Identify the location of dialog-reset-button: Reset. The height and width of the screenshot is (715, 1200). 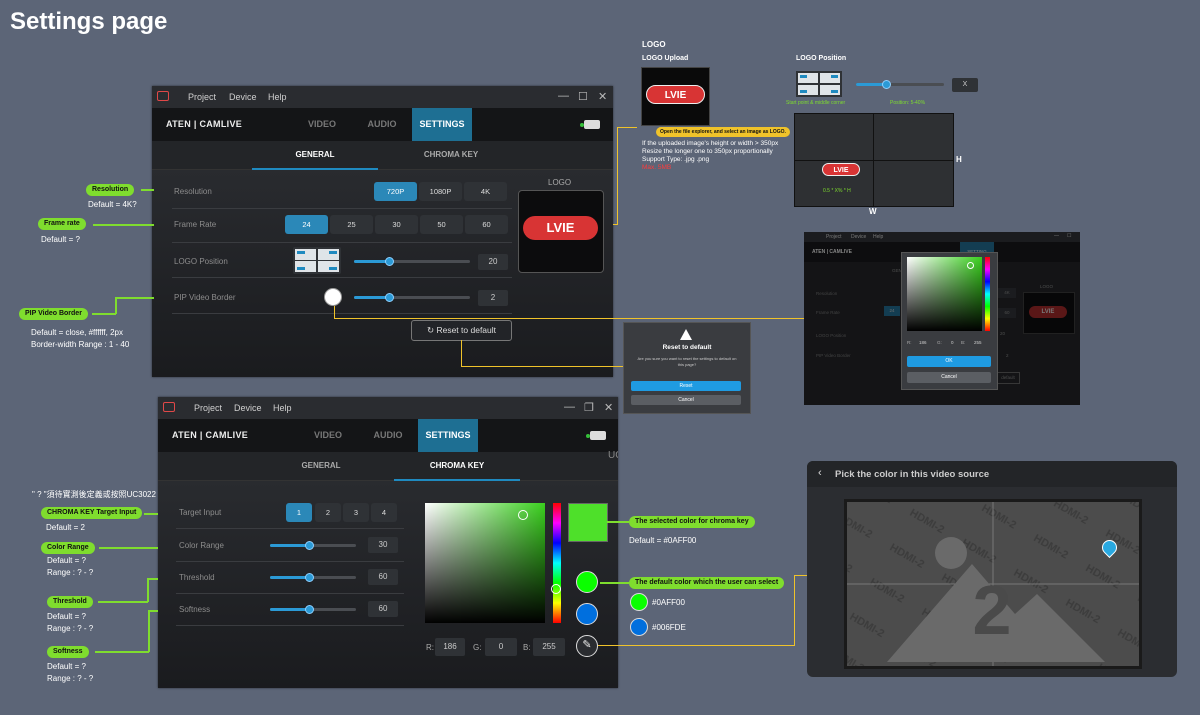
(686, 386).